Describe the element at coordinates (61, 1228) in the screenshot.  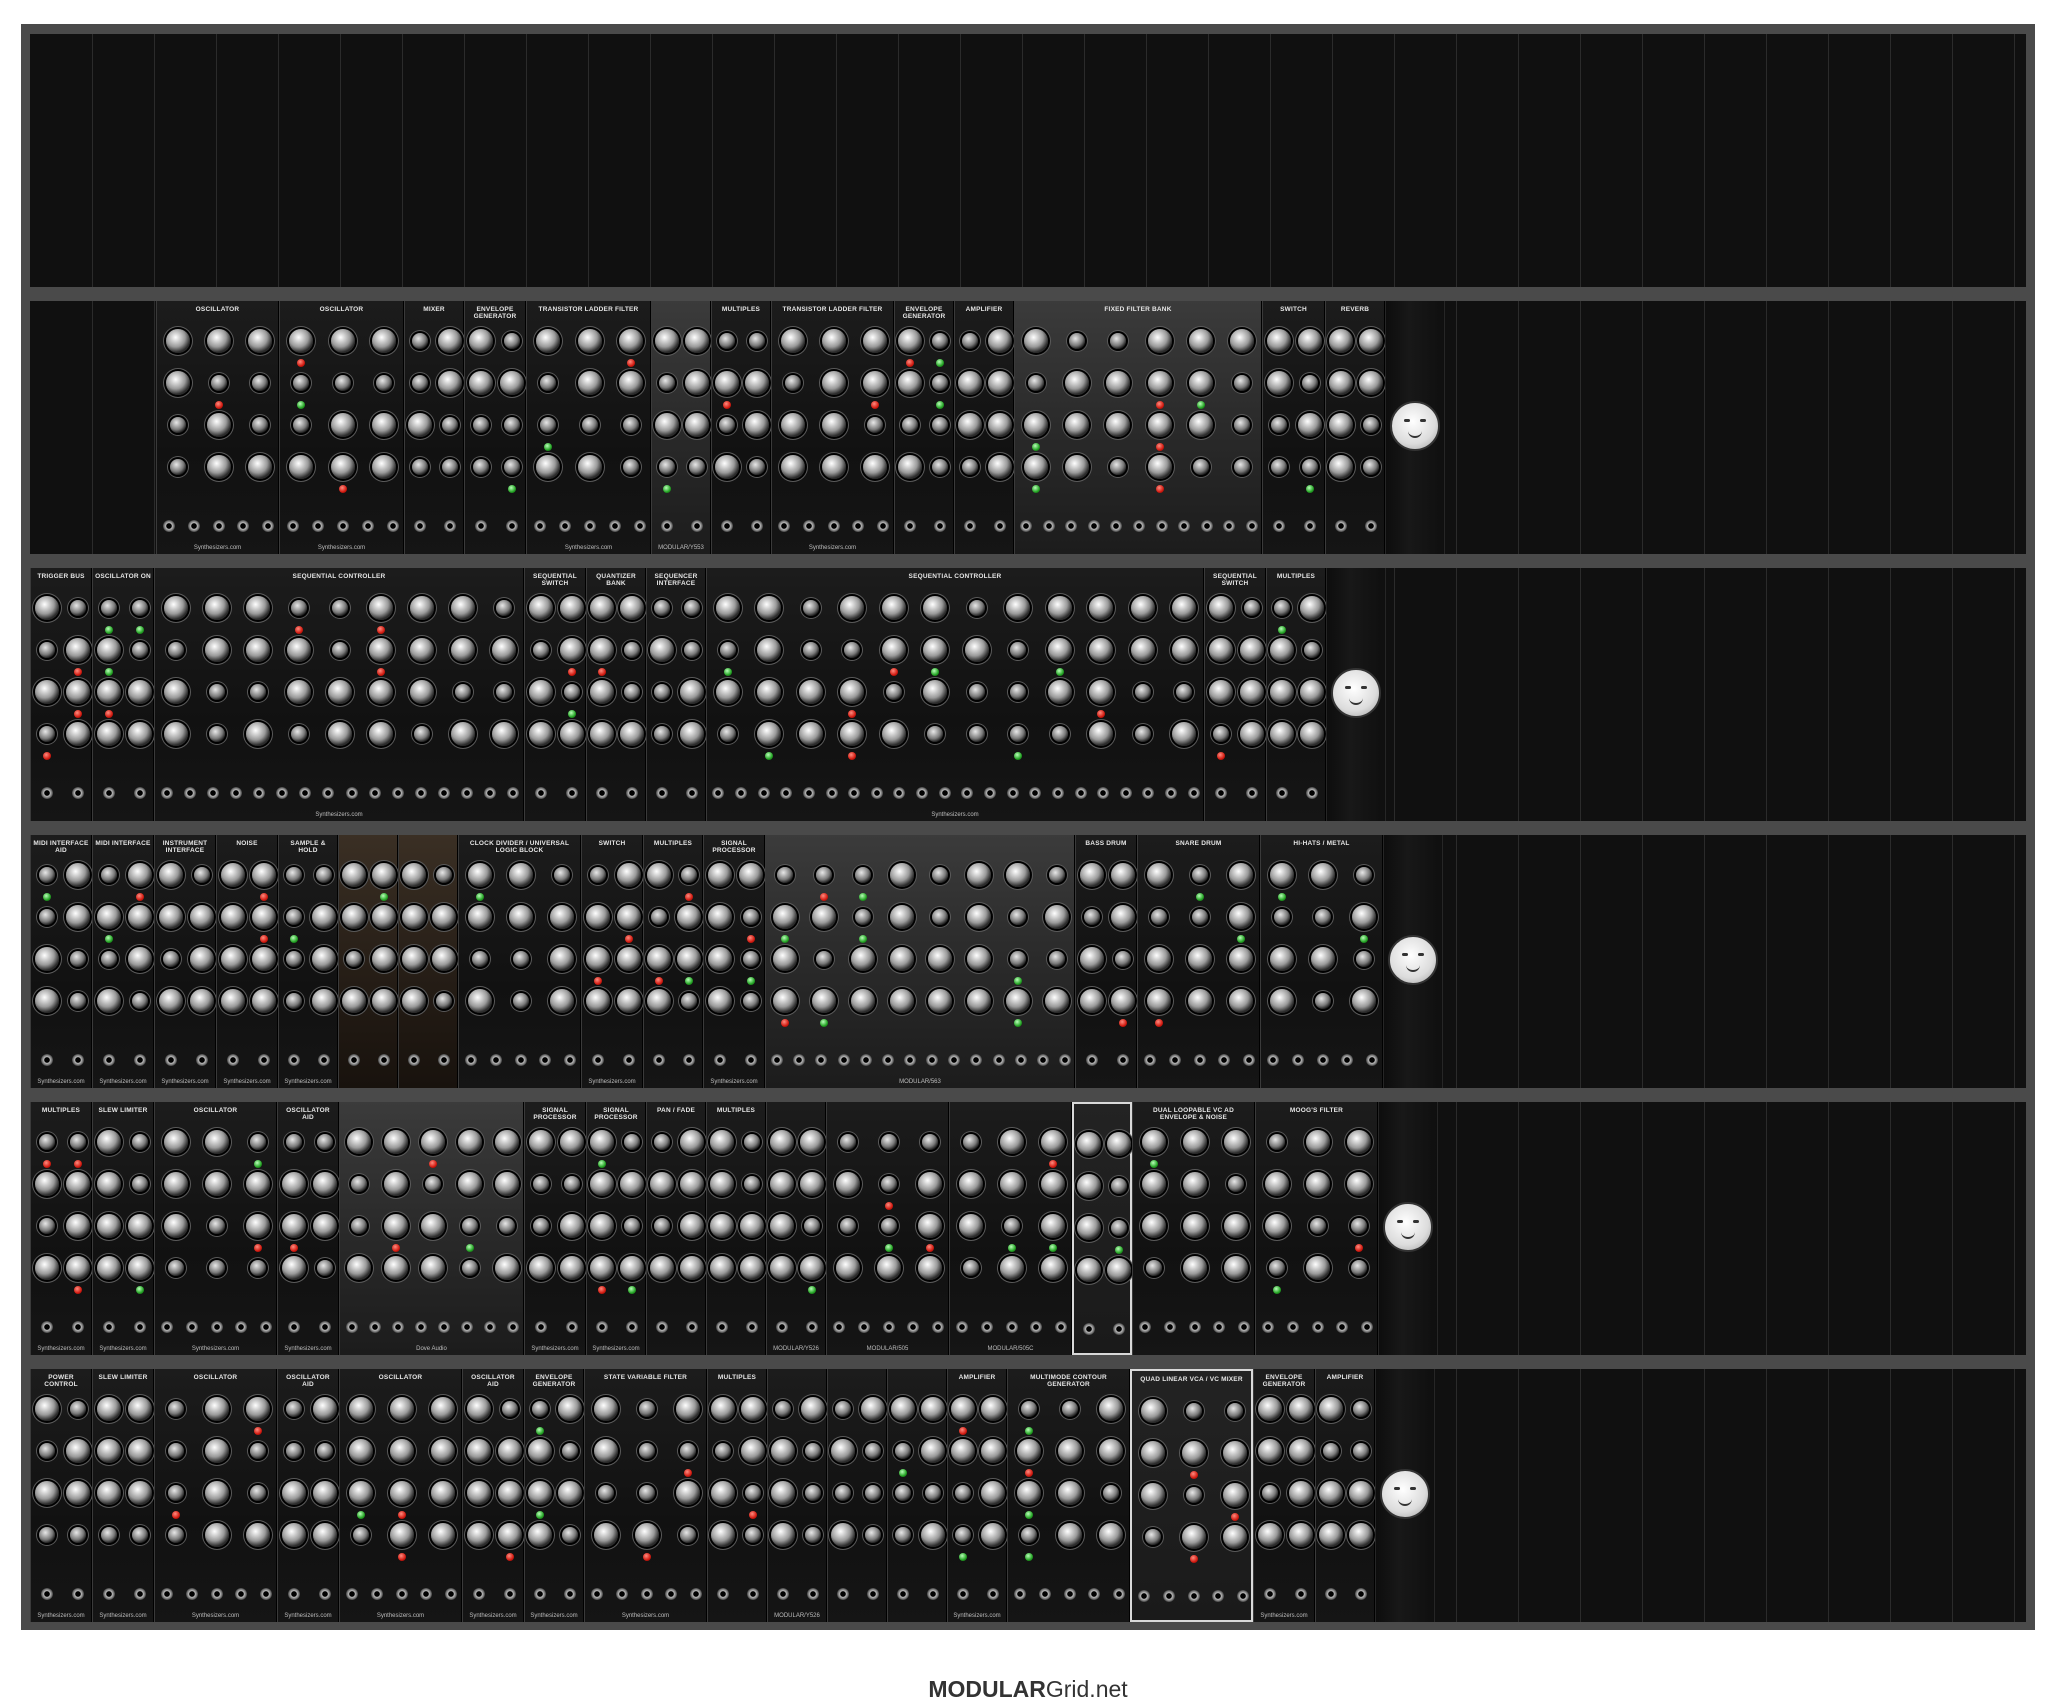
I see `module-multiples: MULTIPLES Synthesizers.com` at that location.